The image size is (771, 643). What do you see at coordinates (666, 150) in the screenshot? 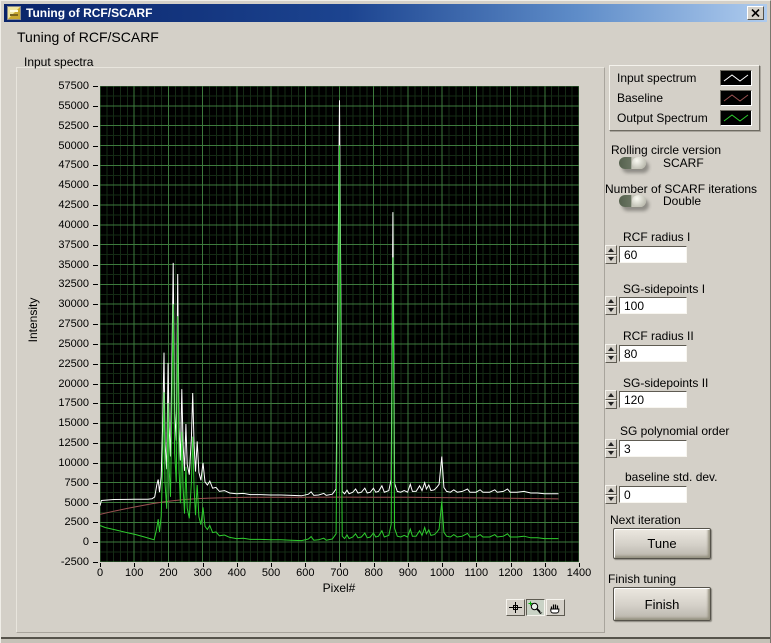
I see `rolling-circle-version-label: Rolling circle version` at bounding box center [666, 150].